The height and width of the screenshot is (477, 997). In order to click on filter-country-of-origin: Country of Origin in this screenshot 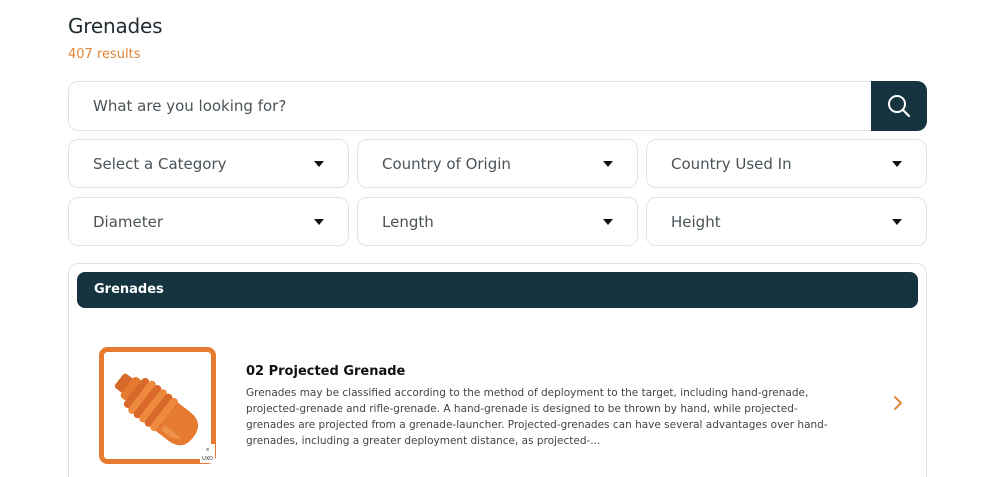, I will do `click(497, 163)`.